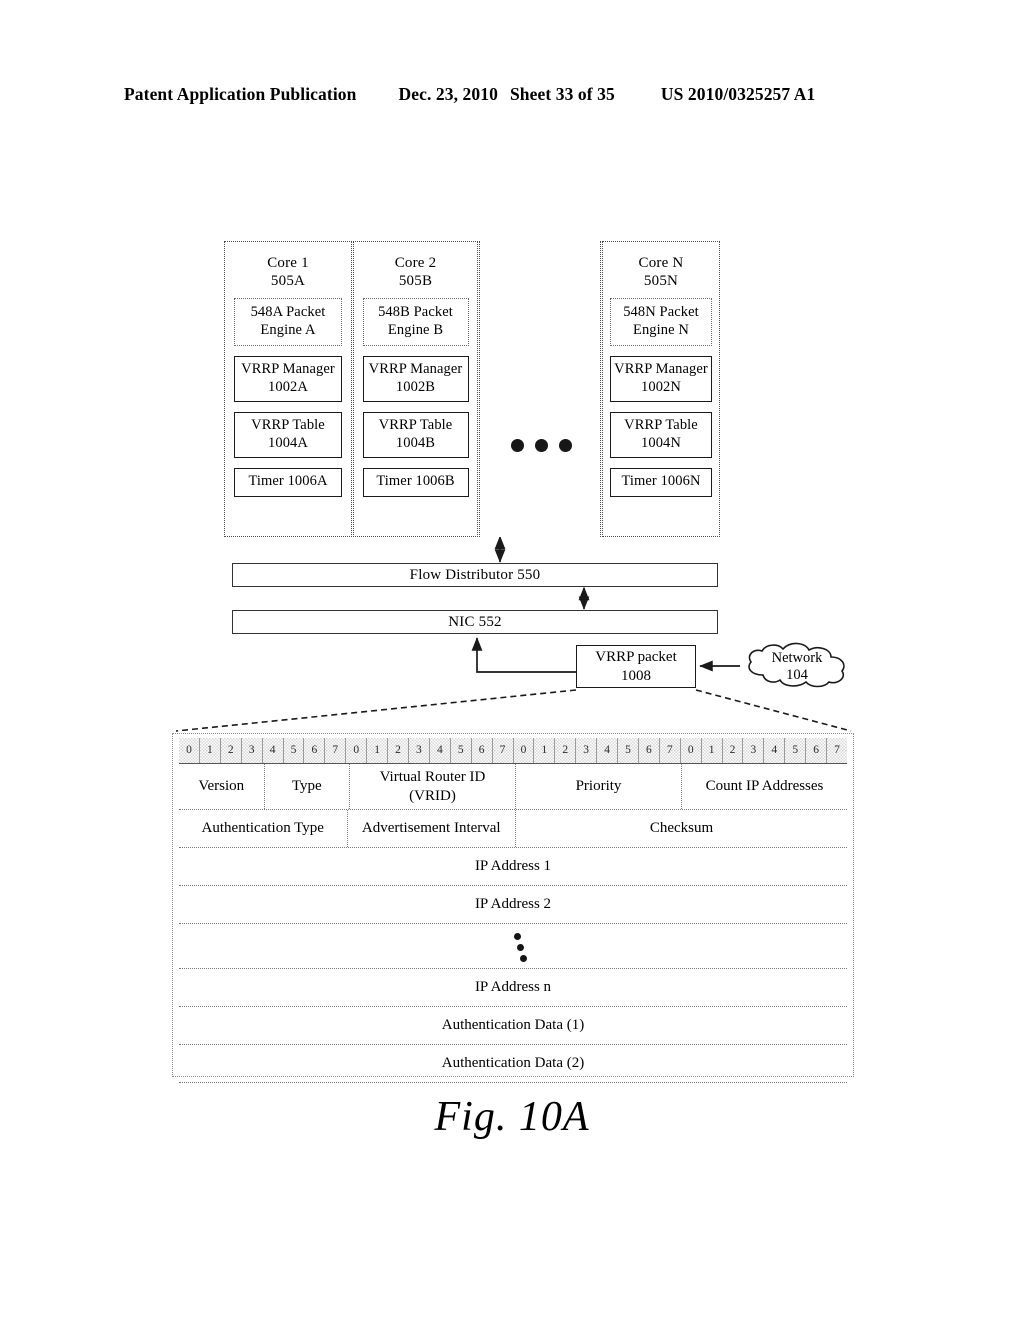 Image resolution: width=1024 pixels, height=1320 pixels. I want to click on packet-engine-core-2: 548B Packet Engine B, so click(415, 322).